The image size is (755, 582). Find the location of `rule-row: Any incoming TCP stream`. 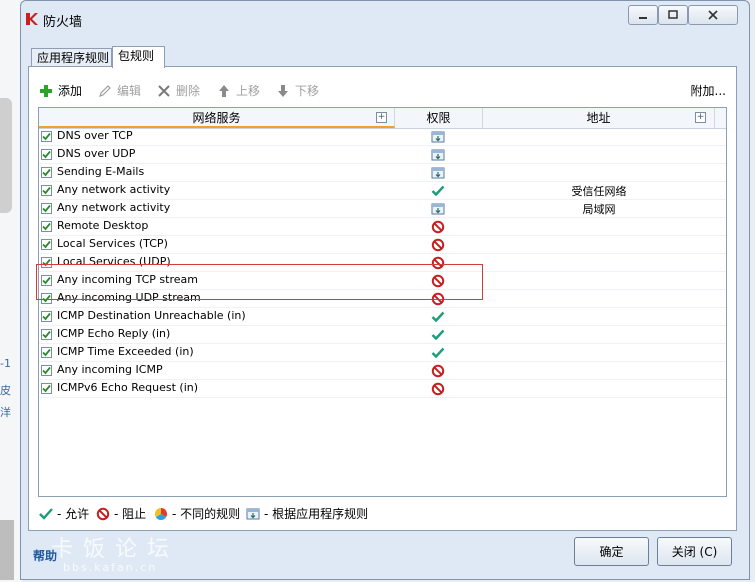

rule-row: Any incoming TCP stream is located at coordinates (382, 281).